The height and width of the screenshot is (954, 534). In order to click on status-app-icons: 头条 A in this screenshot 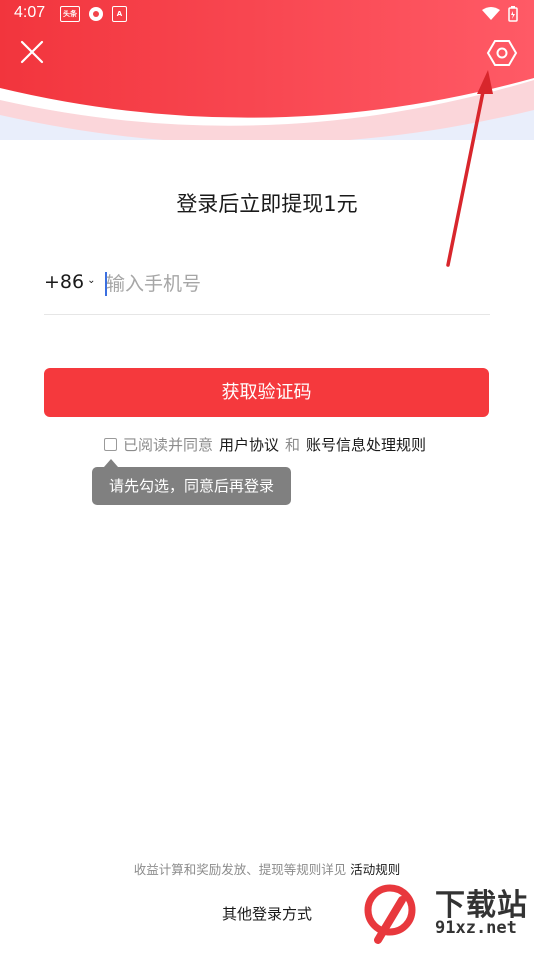, I will do `click(93, 14)`.